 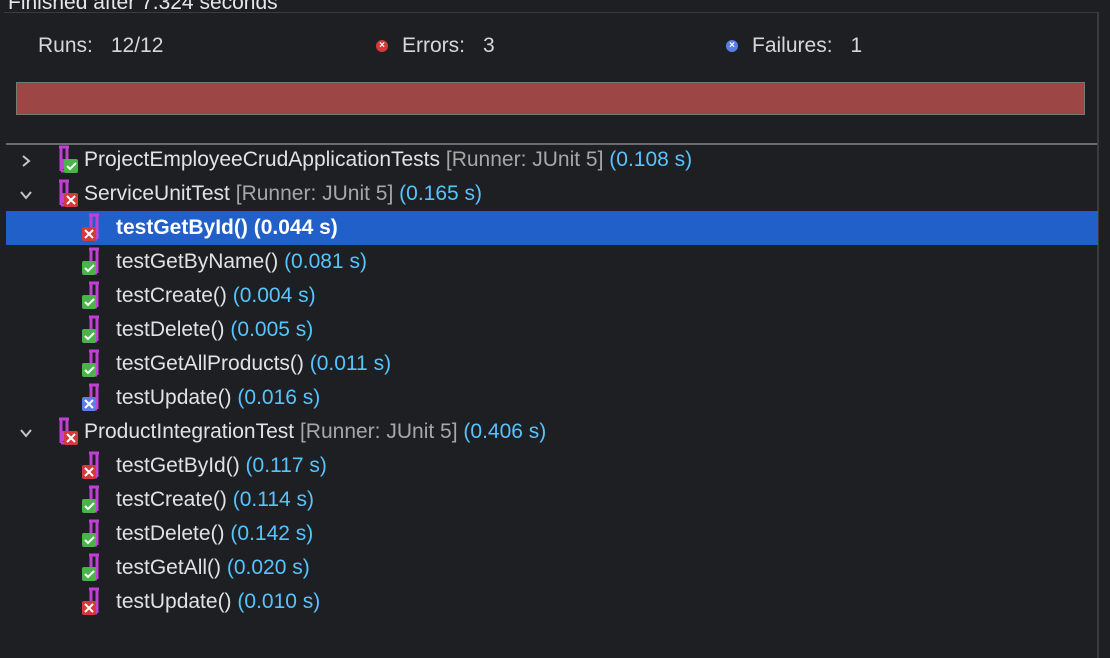 I want to click on tree-test-row: testDelete() (0.142 s), so click(x=552, y=534).